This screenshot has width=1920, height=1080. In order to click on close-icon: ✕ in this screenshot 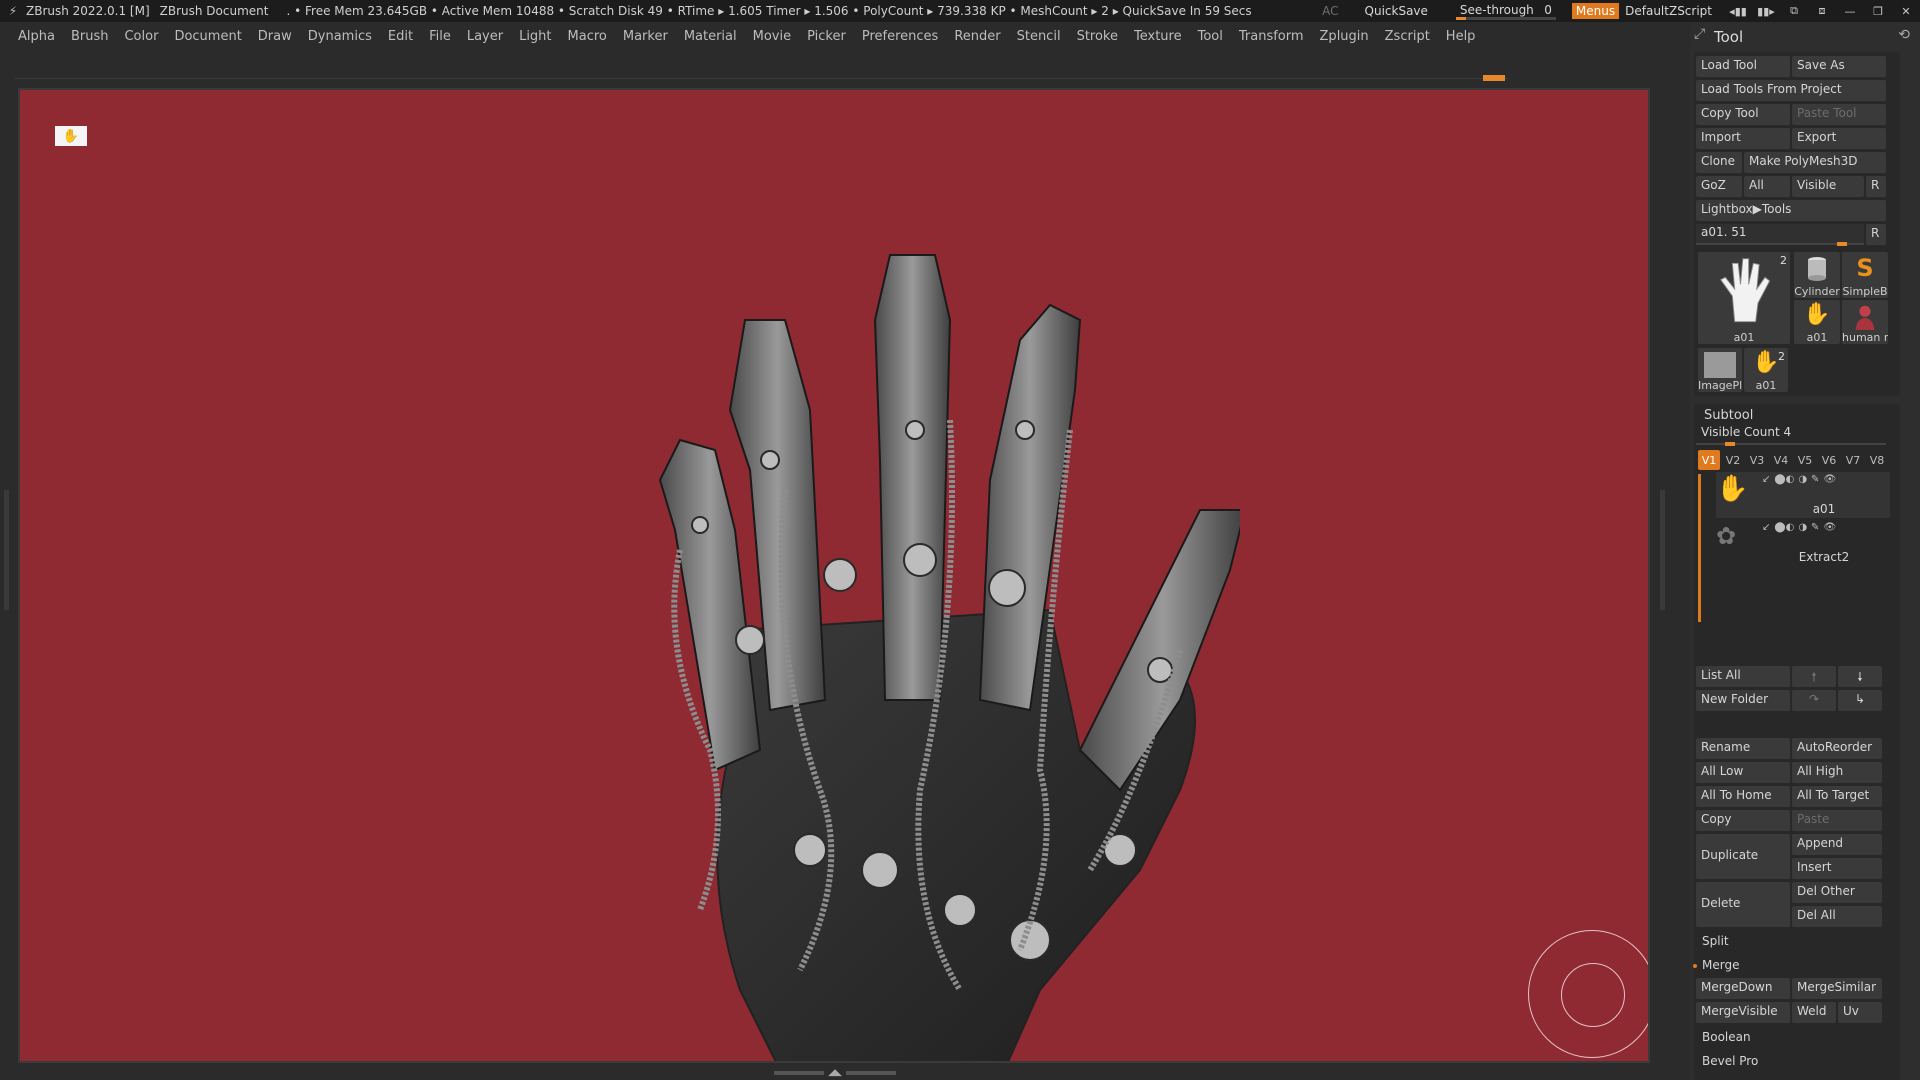, I will do `click(1906, 11)`.